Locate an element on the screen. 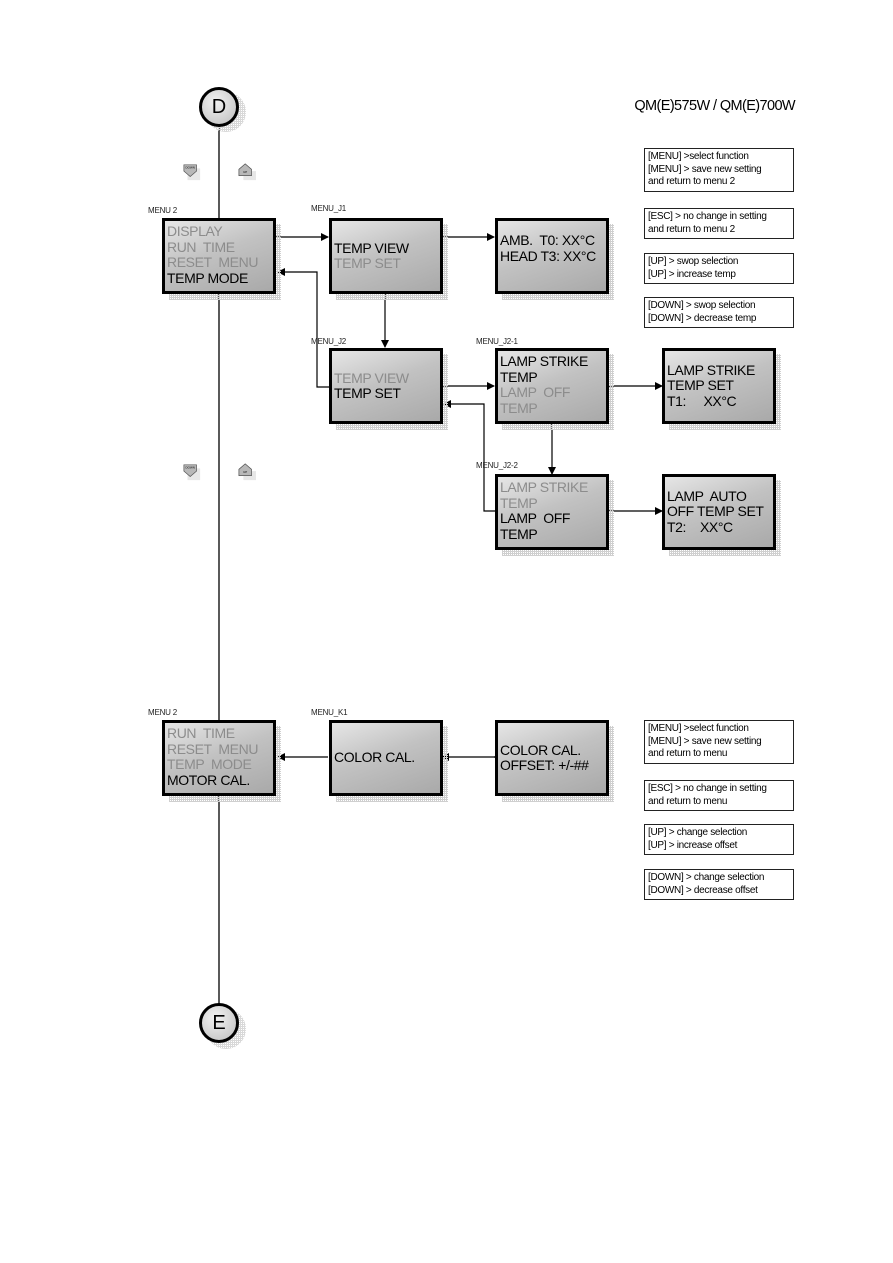 Image resolution: width=893 pixels, height=1263 pixels. lcd-temp-view-display: AMB. T0: XX°C HEAD T3: XX°C is located at coordinates (552, 256).